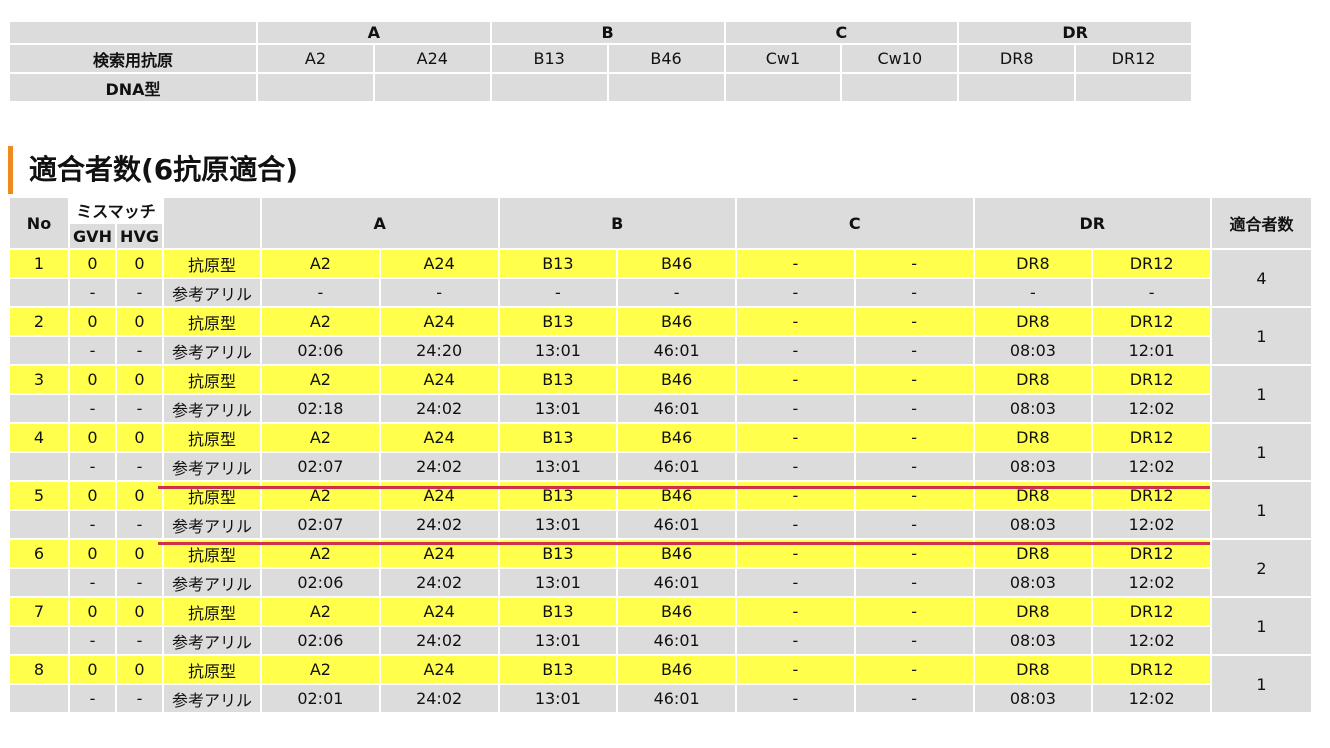  Describe the element at coordinates (660, 278) in the screenshot. I see `result-antigen-row: 1 0 0 抗原型 A2 A24 B13 B46- - DR8 DR12 4` at that location.